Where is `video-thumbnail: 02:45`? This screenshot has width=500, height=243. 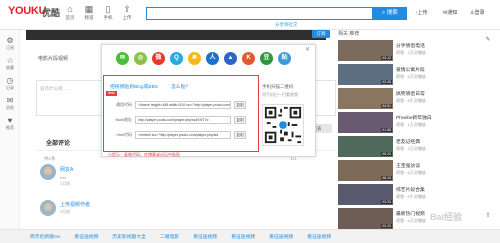
video-thumbnail: 02:45 is located at coordinates (365, 74).